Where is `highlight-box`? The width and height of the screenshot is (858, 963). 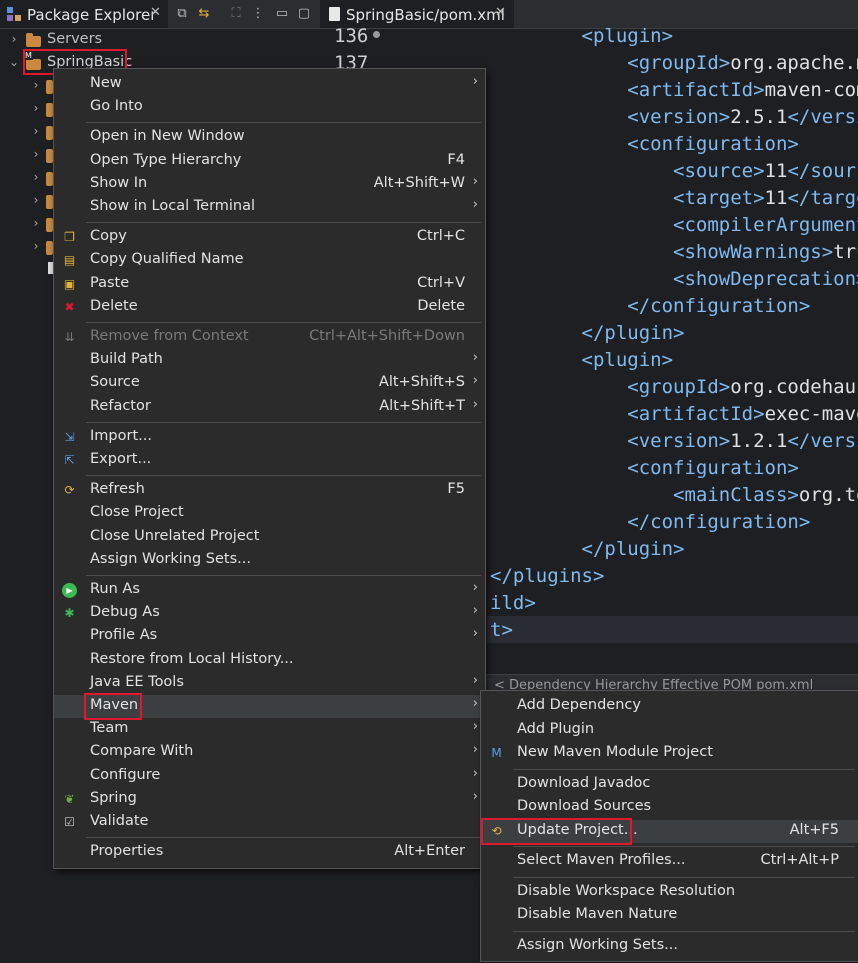
highlight-box is located at coordinates (113, 706).